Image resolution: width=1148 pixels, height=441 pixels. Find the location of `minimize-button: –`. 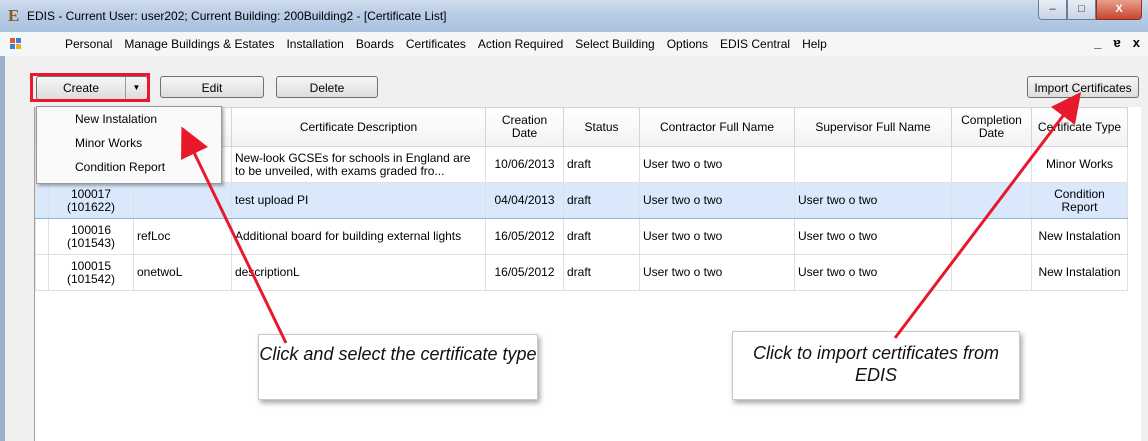

minimize-button: – is located at coordinates (1052, 10).